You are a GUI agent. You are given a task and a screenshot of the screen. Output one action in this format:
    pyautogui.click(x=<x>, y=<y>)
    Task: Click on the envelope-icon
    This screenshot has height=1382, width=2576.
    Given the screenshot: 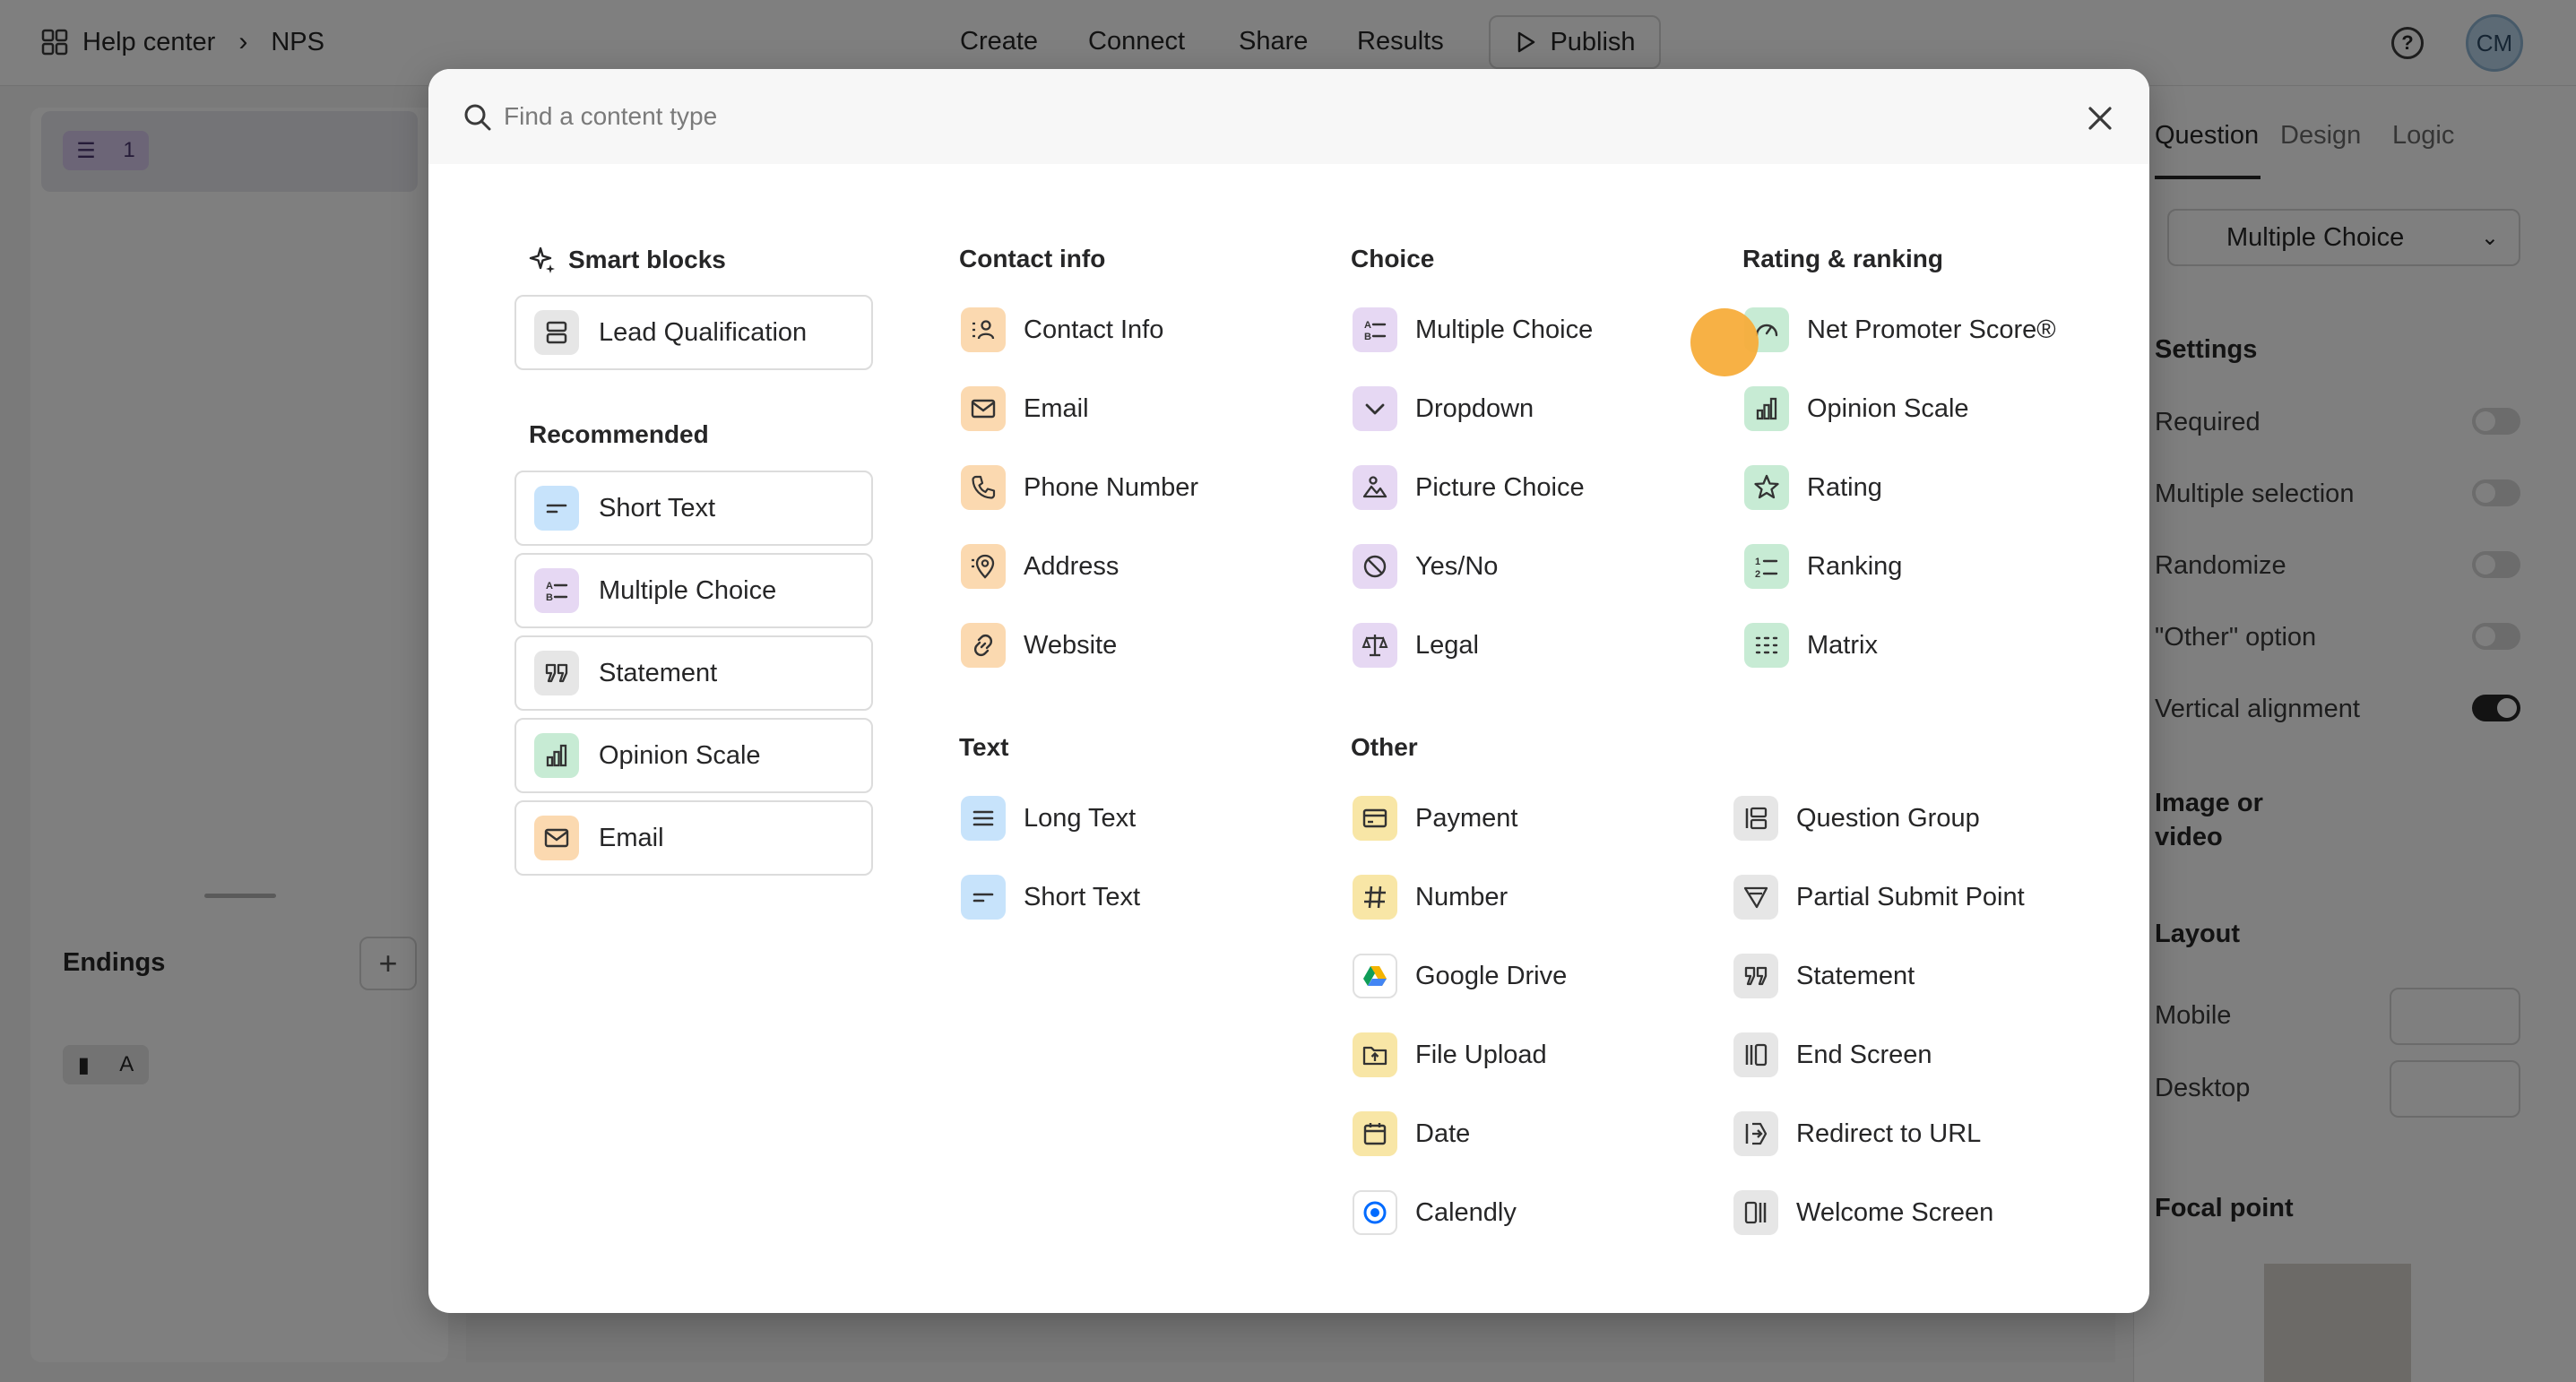 What is the action you would take?
    pyautogui.click(x=556, y=838)
    